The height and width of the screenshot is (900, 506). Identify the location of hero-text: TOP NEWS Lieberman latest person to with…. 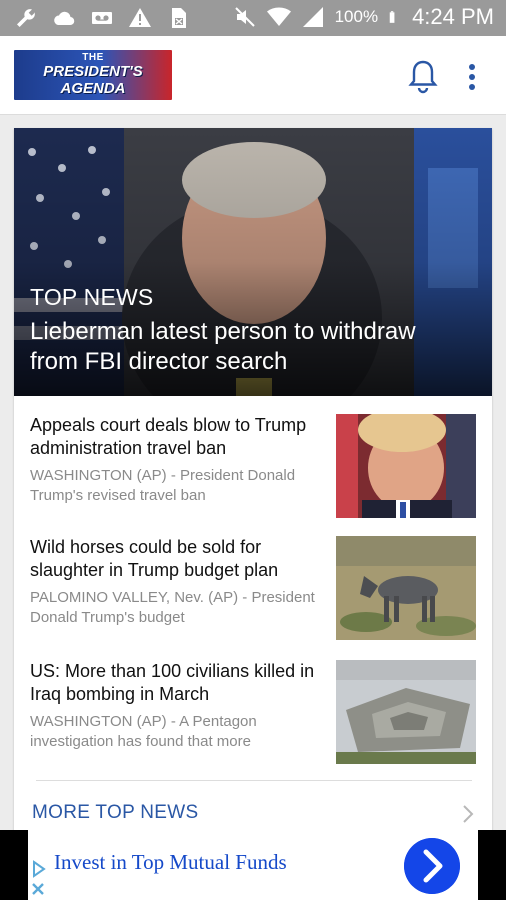
(250, 330).